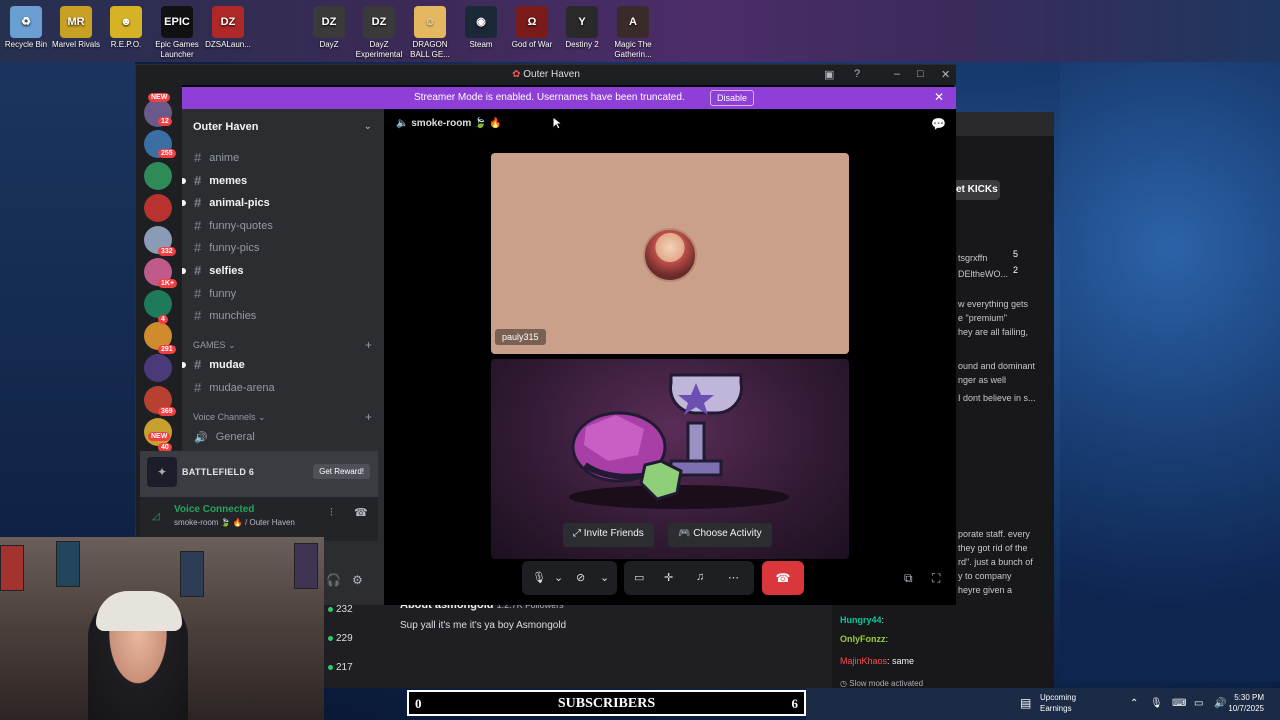  I want to click on channel-mudae: # mudae, so click(213, 364).